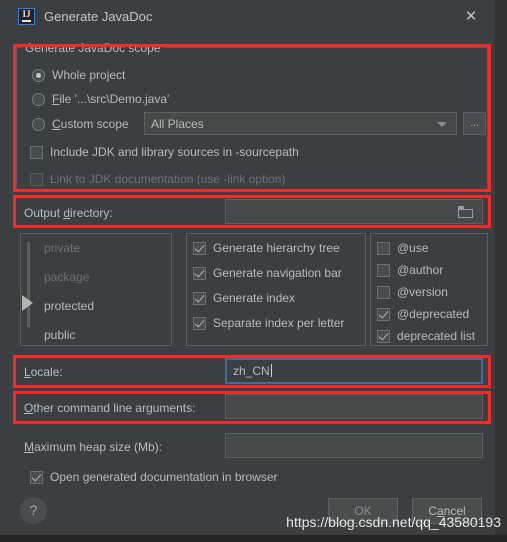 This screenshot has width=507, height=542. Describe the element at coordinates (43, 372) in the screenshot. I see `locale-label: Locale:` at that location.